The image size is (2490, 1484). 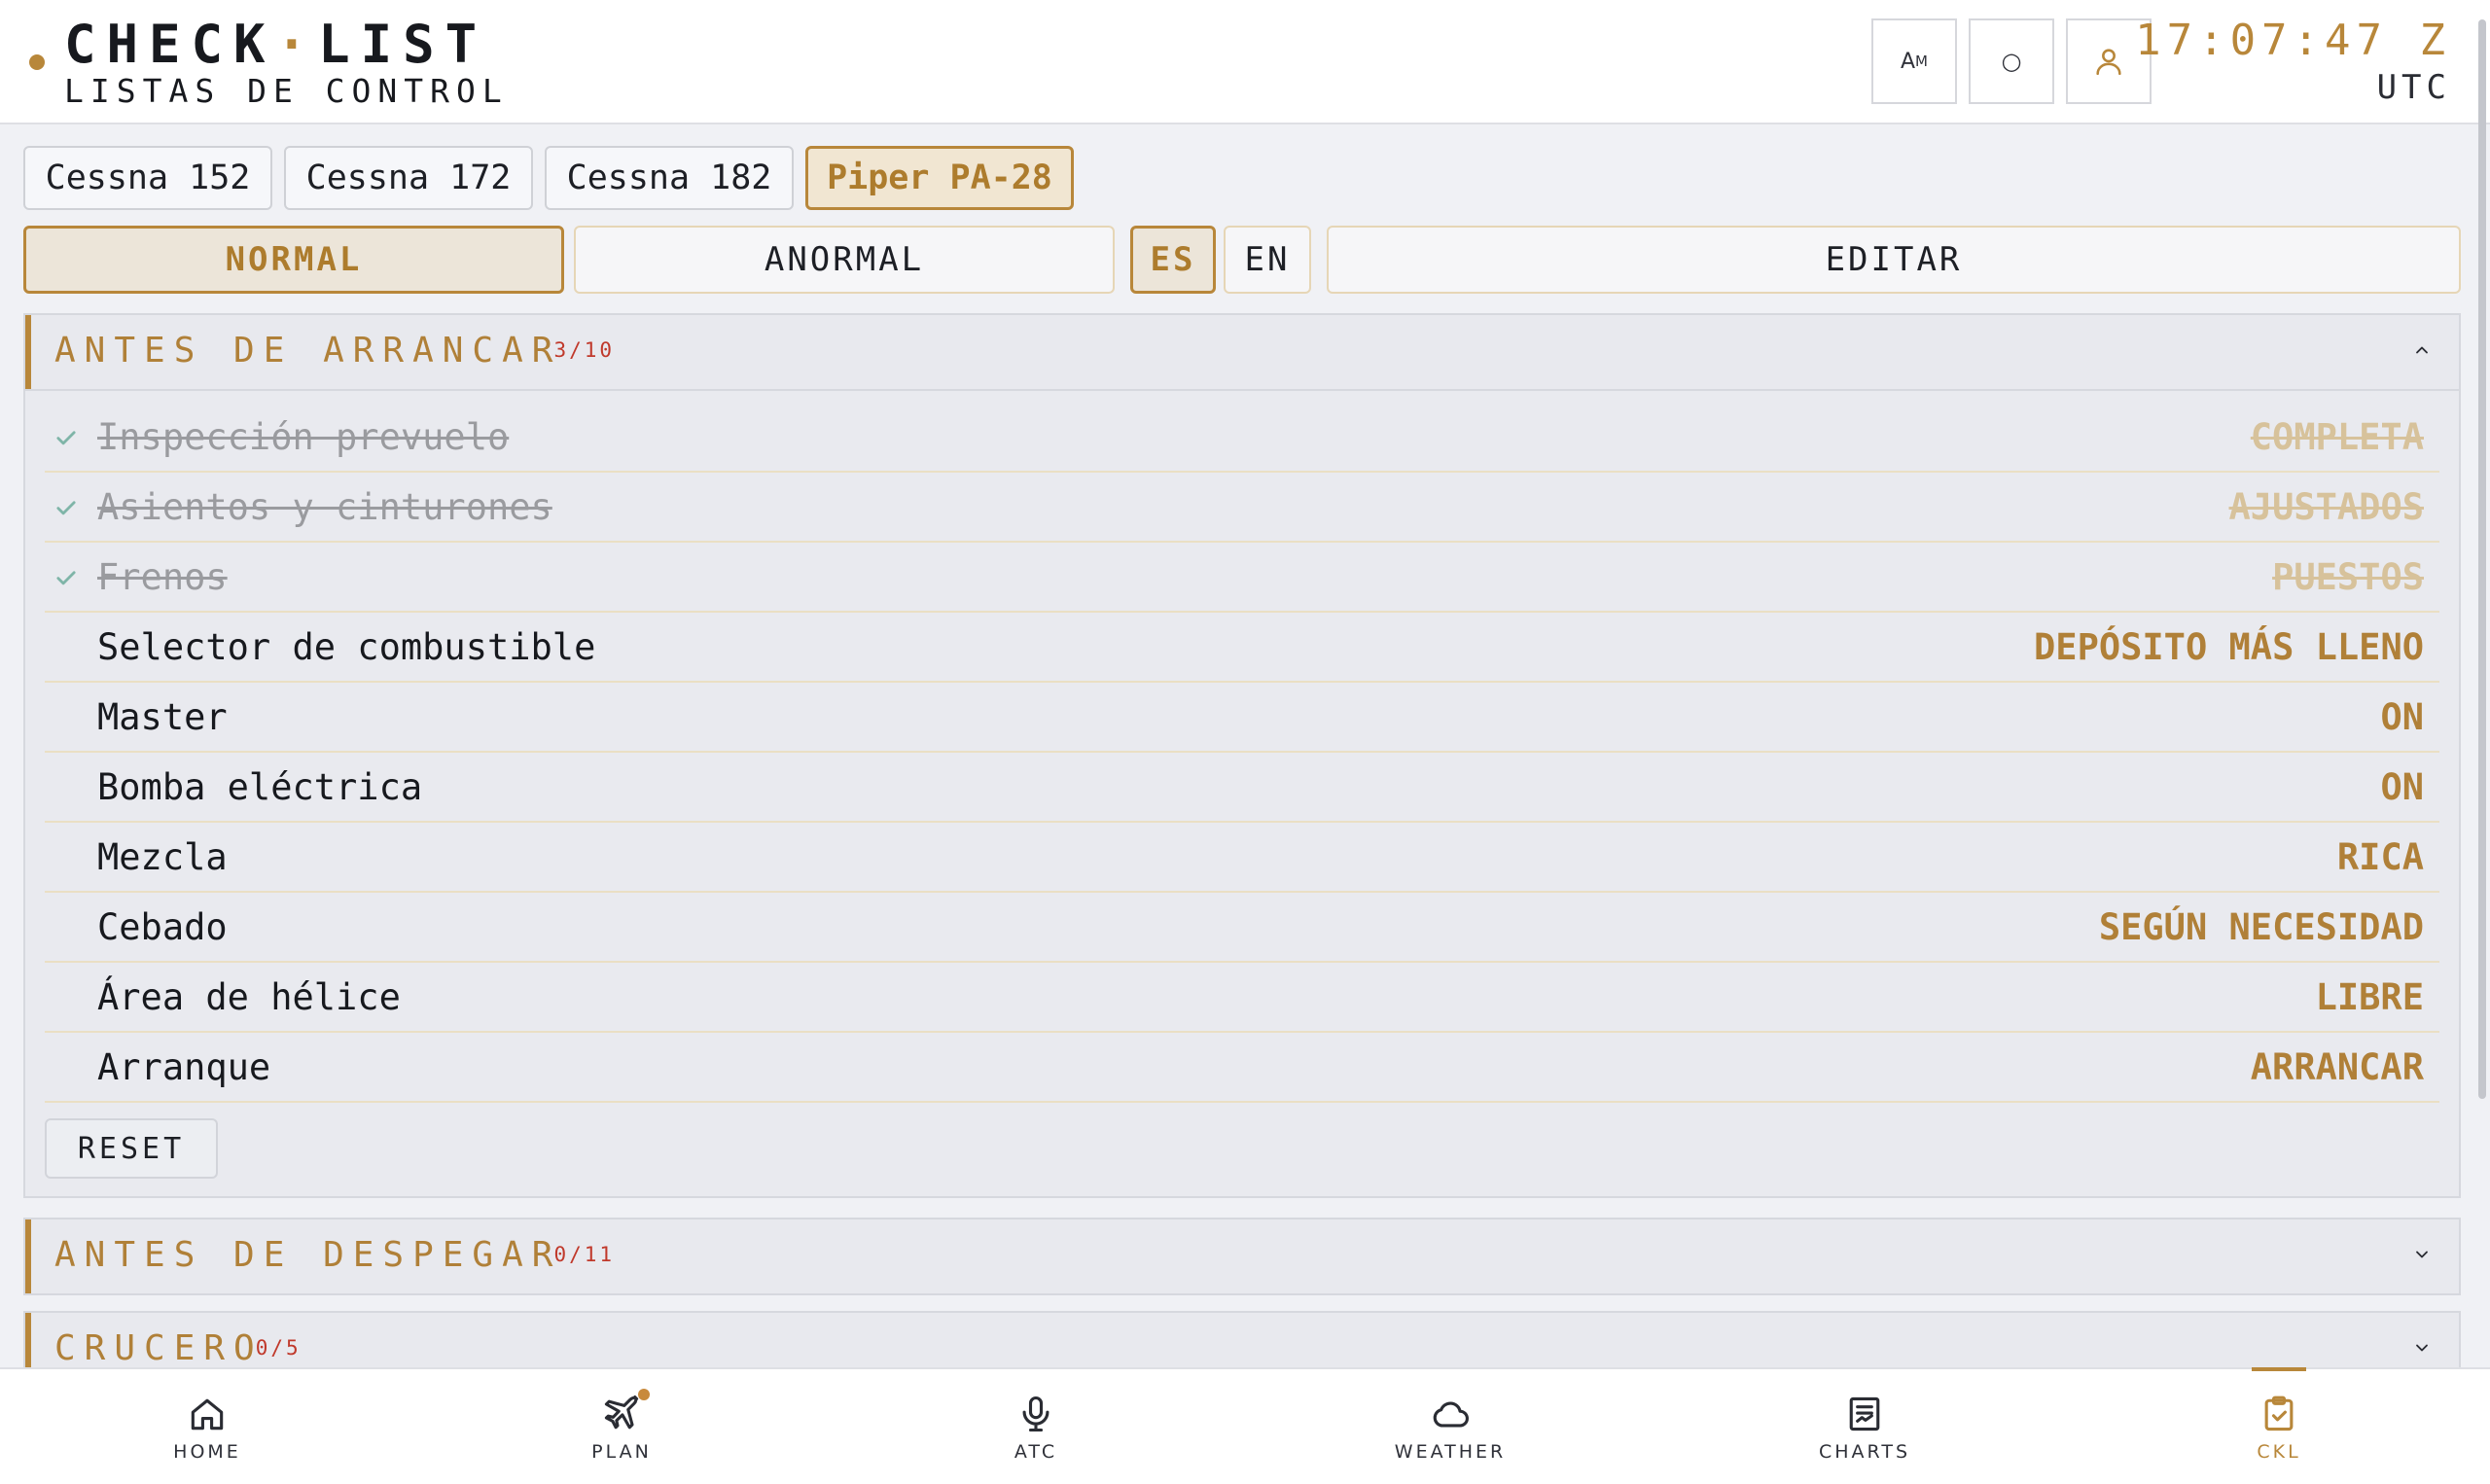 What do you see at coordinates (207, 1415) in the screenshot?
I see `home-icon` at bounding box center [207, 1415].